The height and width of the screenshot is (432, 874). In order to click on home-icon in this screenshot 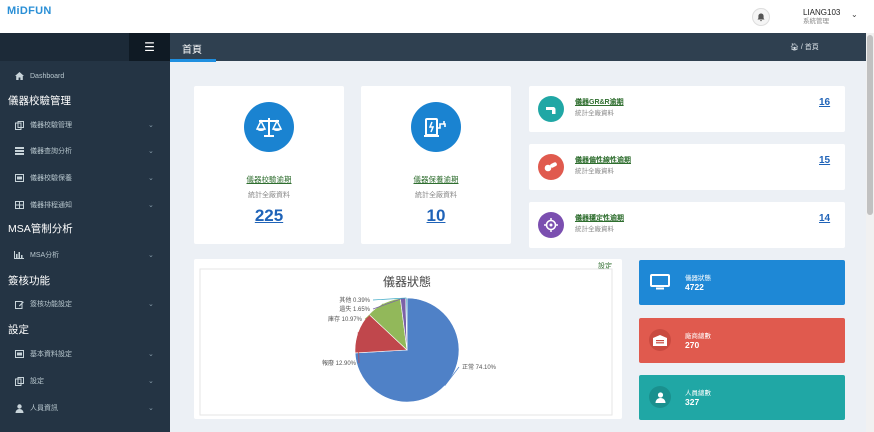, I will do `click(19, 76)`.